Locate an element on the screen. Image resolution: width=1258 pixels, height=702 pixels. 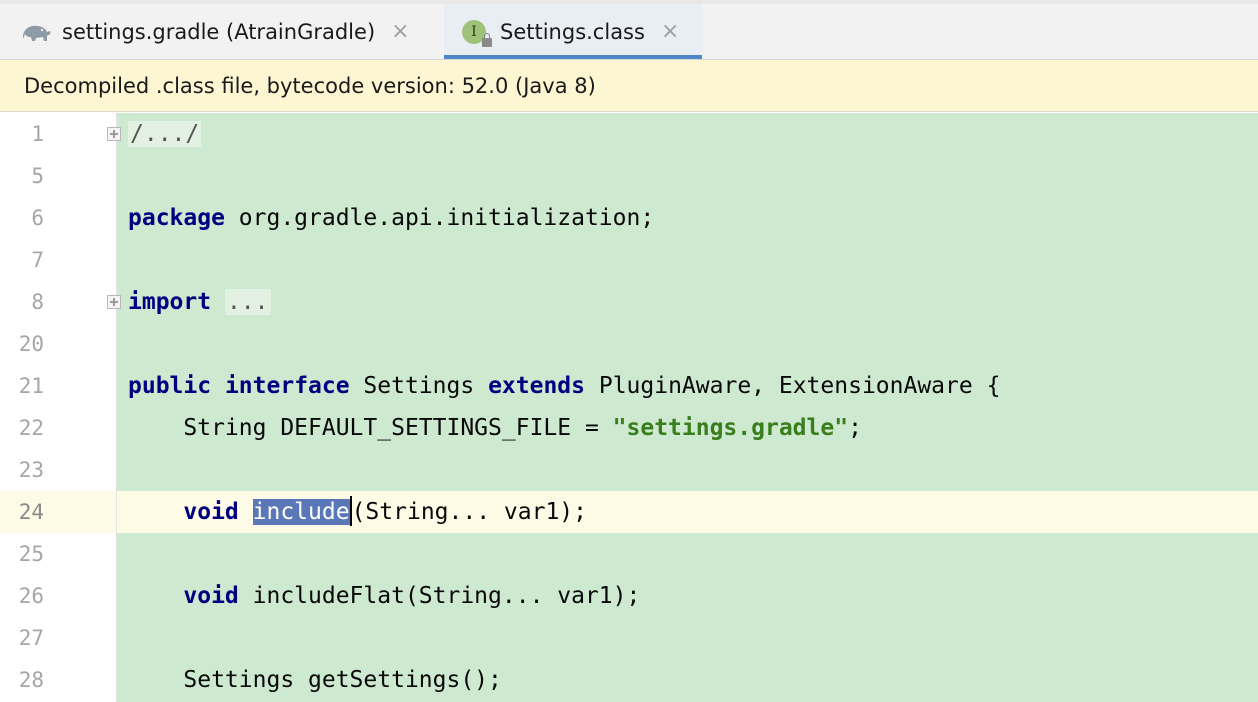
code-span: includeFlat(String... var1); is located at coordinates (439, 596).